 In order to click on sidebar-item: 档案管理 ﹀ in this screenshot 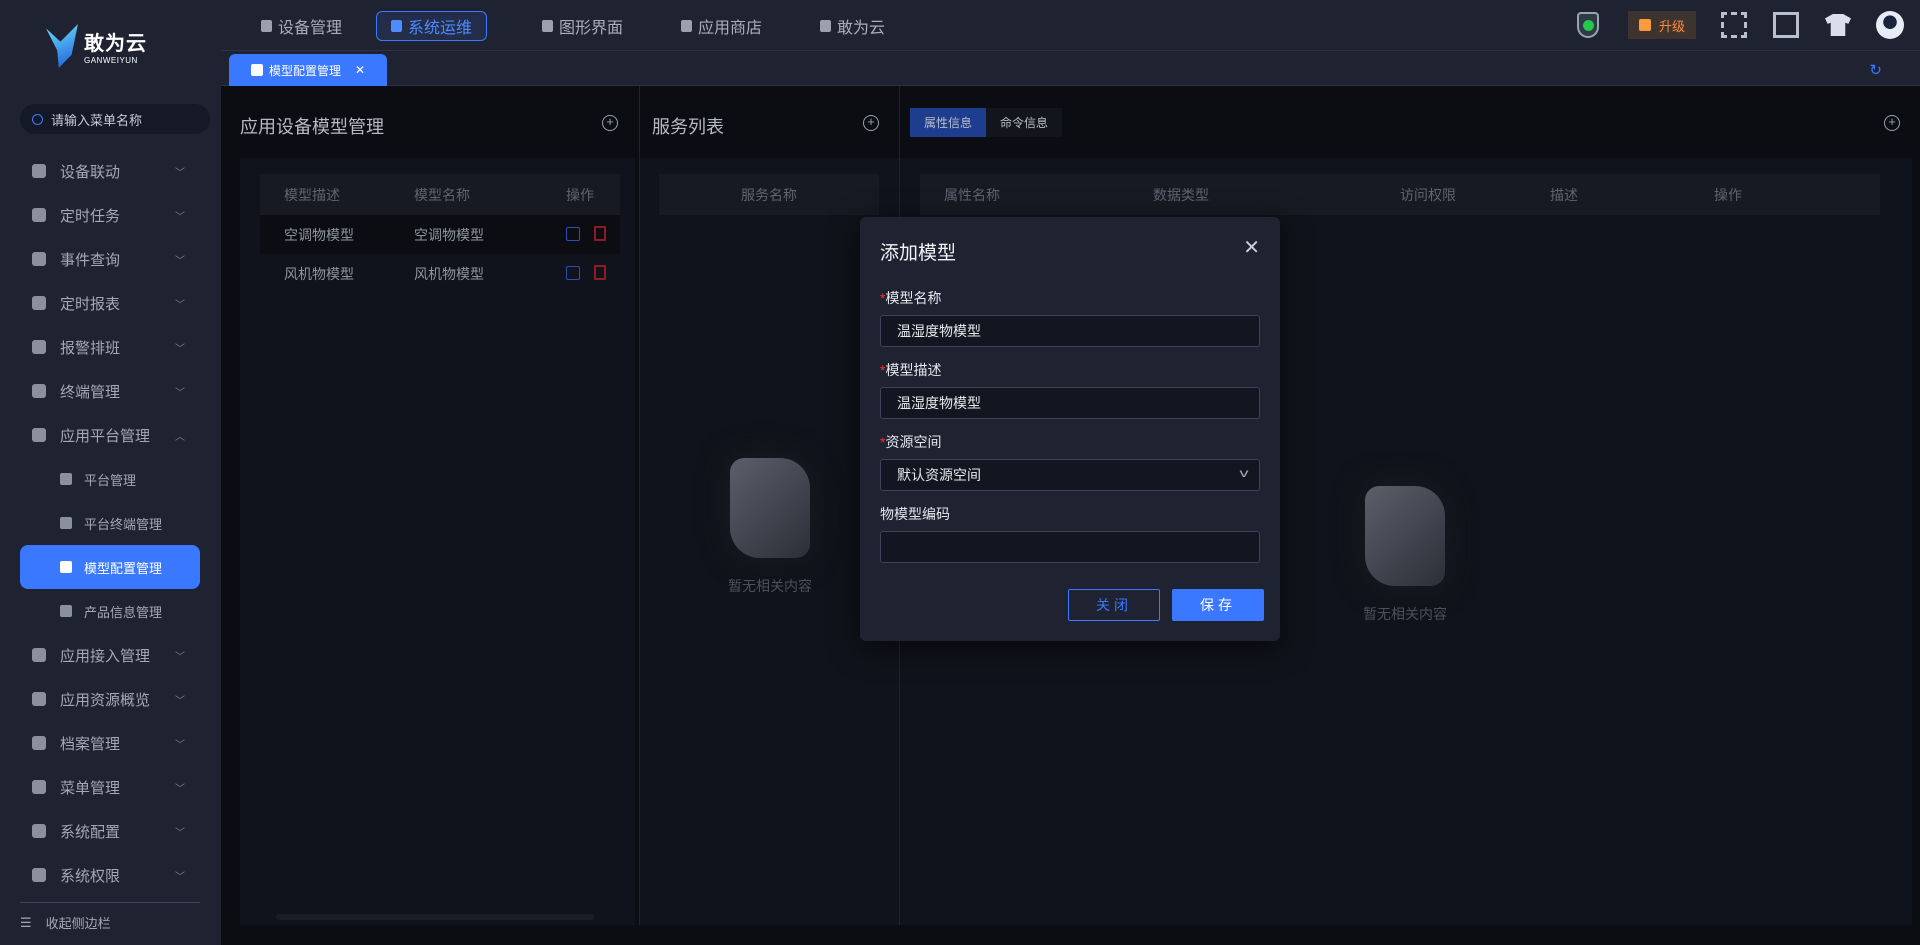, I will do `click(110, 743)`.